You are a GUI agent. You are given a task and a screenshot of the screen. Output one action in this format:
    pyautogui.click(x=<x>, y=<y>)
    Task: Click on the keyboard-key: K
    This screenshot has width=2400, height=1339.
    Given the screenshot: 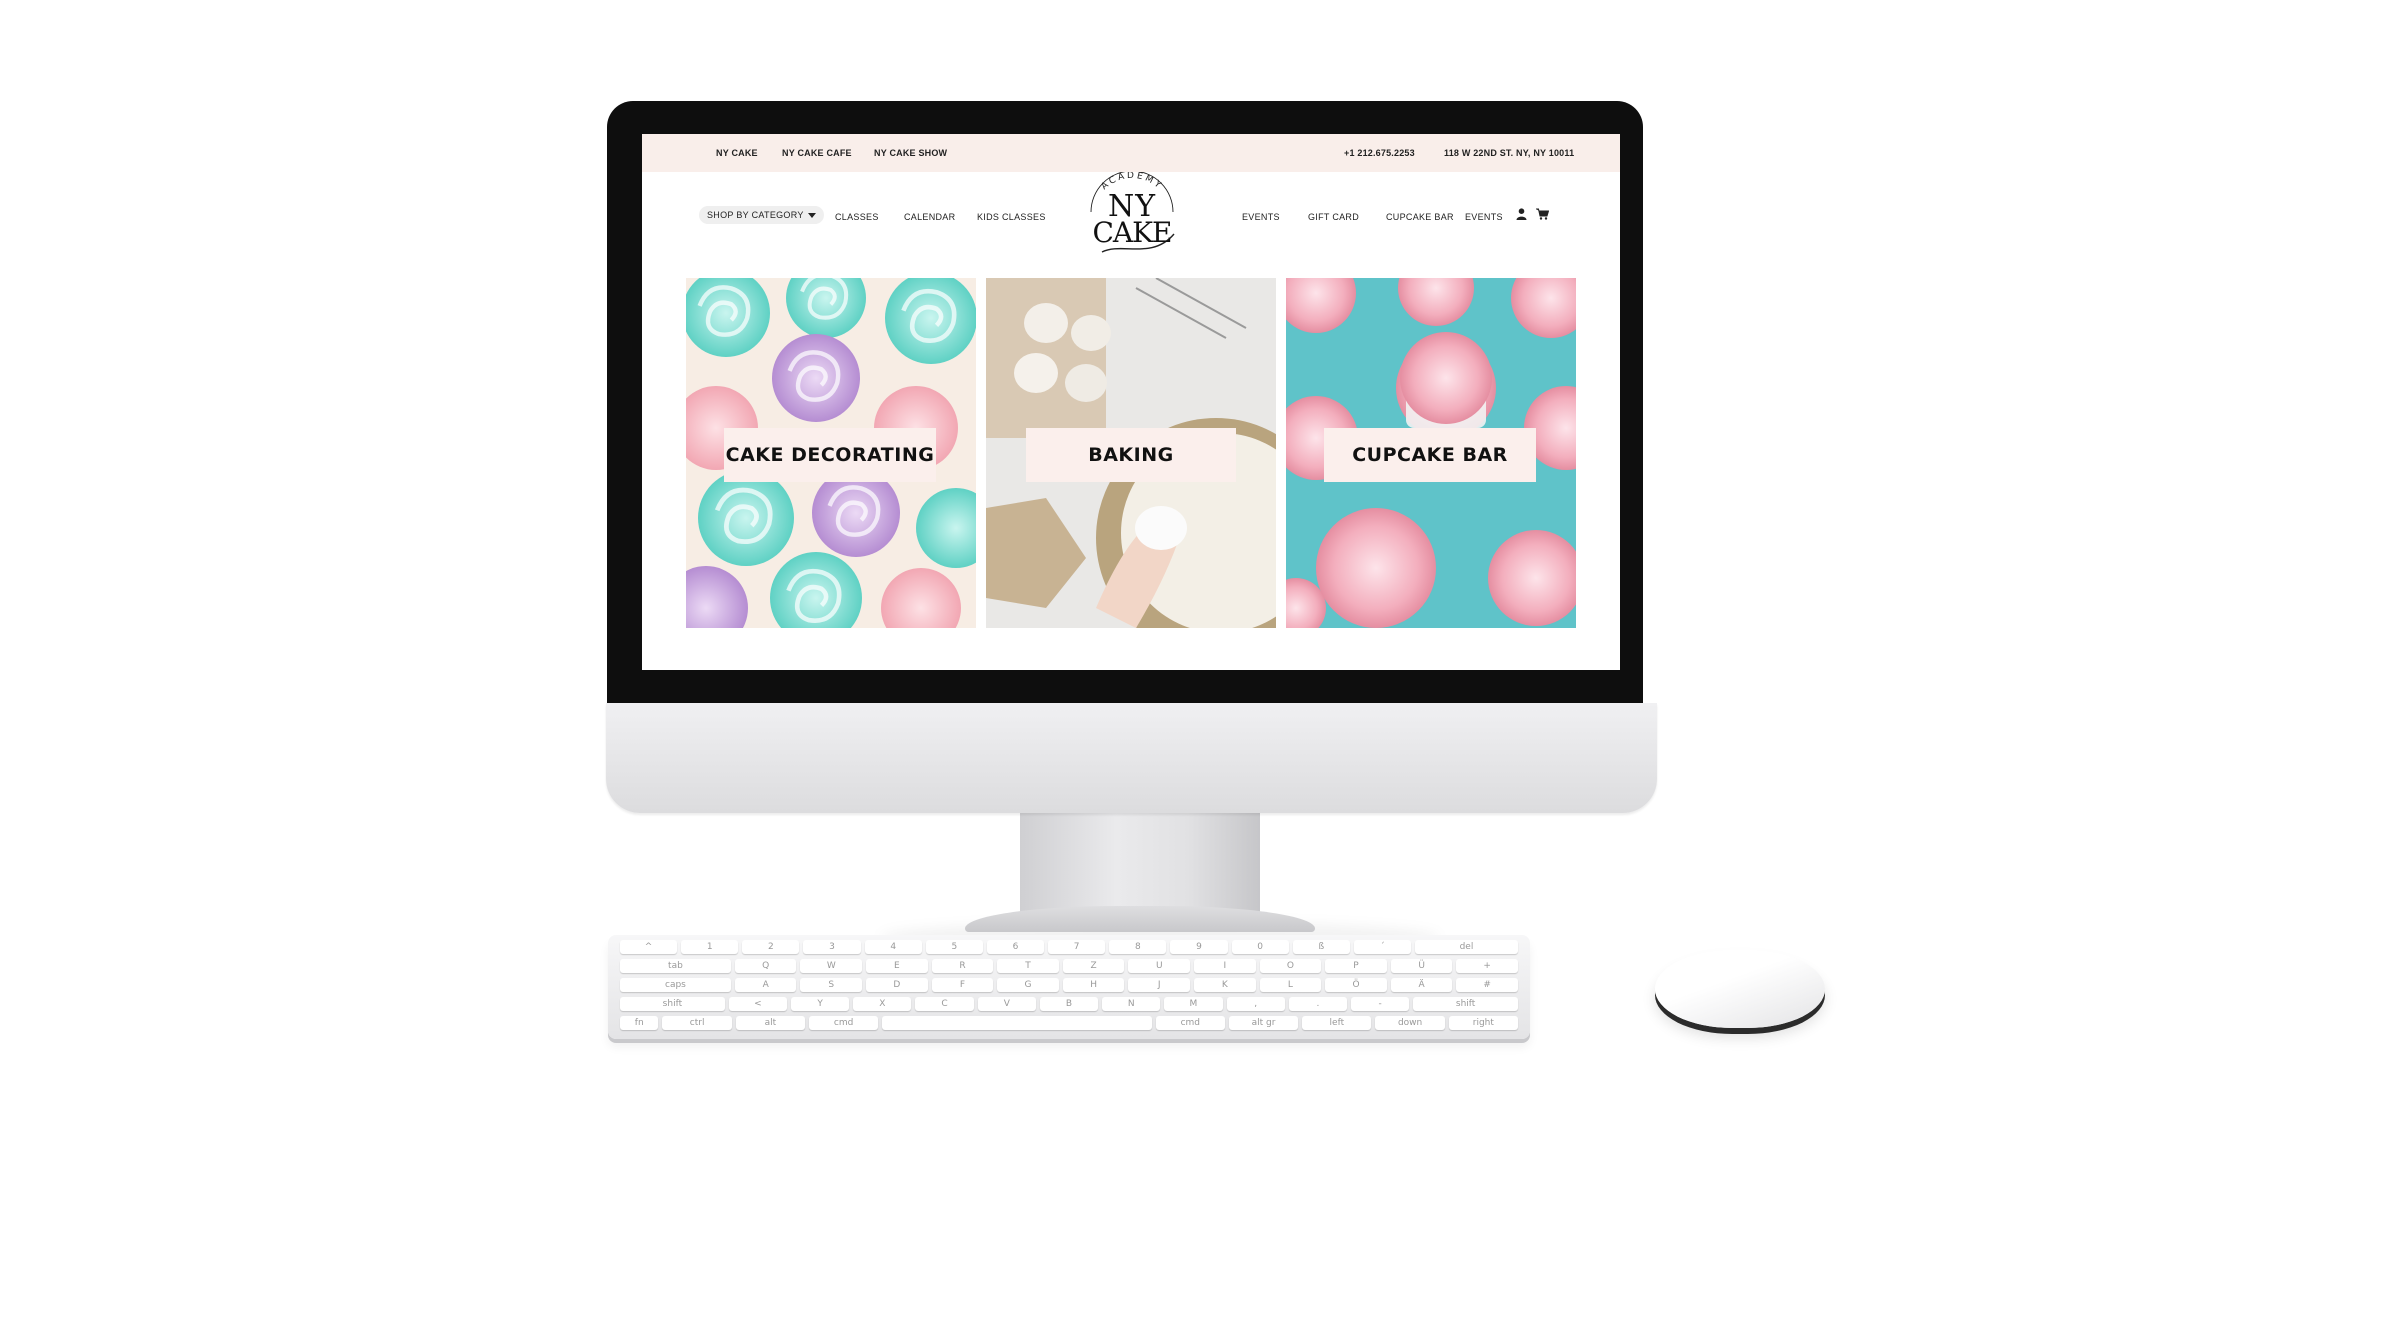 What is the action you would take?
    pyautogui.click(x=1225, y=985)
    